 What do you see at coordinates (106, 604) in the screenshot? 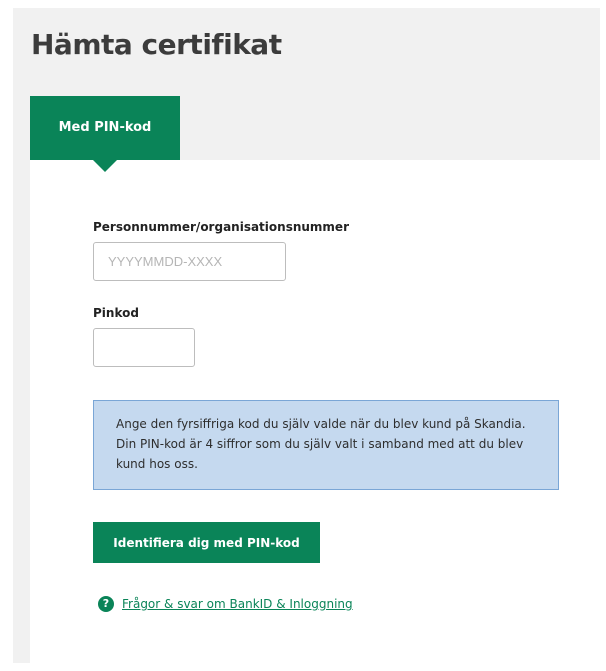
I see `question-circle-icon: ?` at bounding box center [106, 604].